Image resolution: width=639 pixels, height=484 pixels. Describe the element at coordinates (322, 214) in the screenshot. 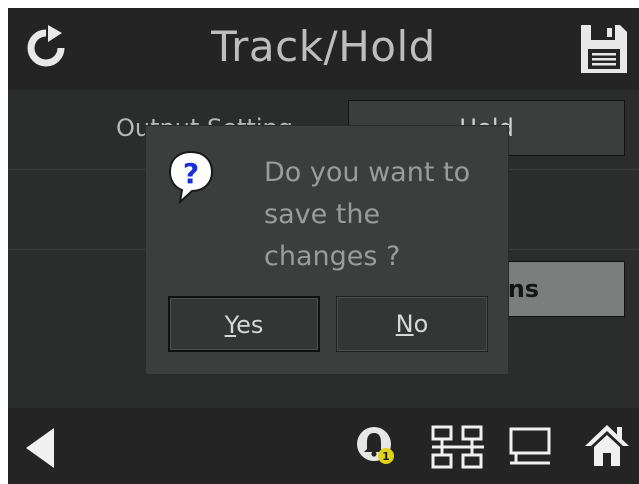

I see `dialog-message-line: save the` at that location.